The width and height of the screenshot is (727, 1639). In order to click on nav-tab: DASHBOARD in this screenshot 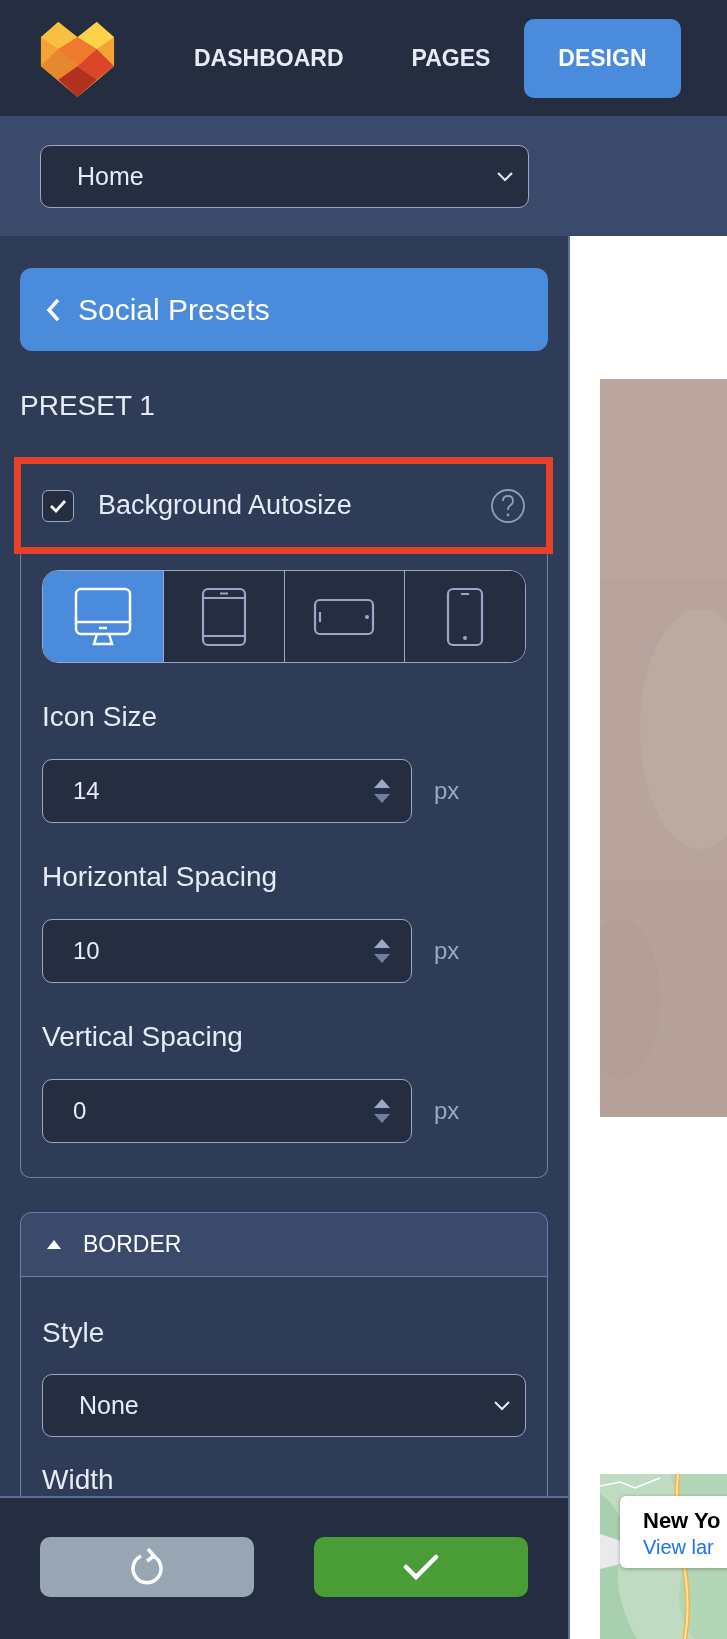, I will do `click(269, 58)`.